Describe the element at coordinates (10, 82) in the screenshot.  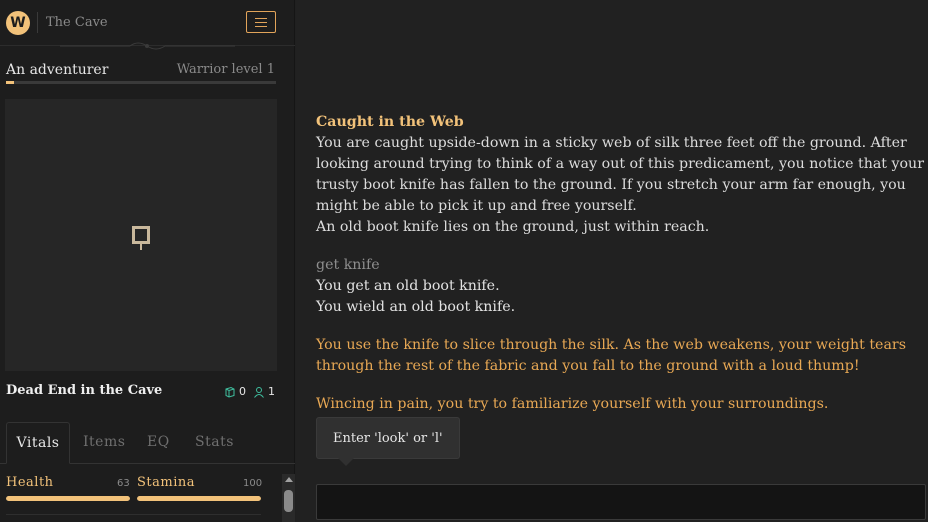
I see `xp-bar-fill` at that location.